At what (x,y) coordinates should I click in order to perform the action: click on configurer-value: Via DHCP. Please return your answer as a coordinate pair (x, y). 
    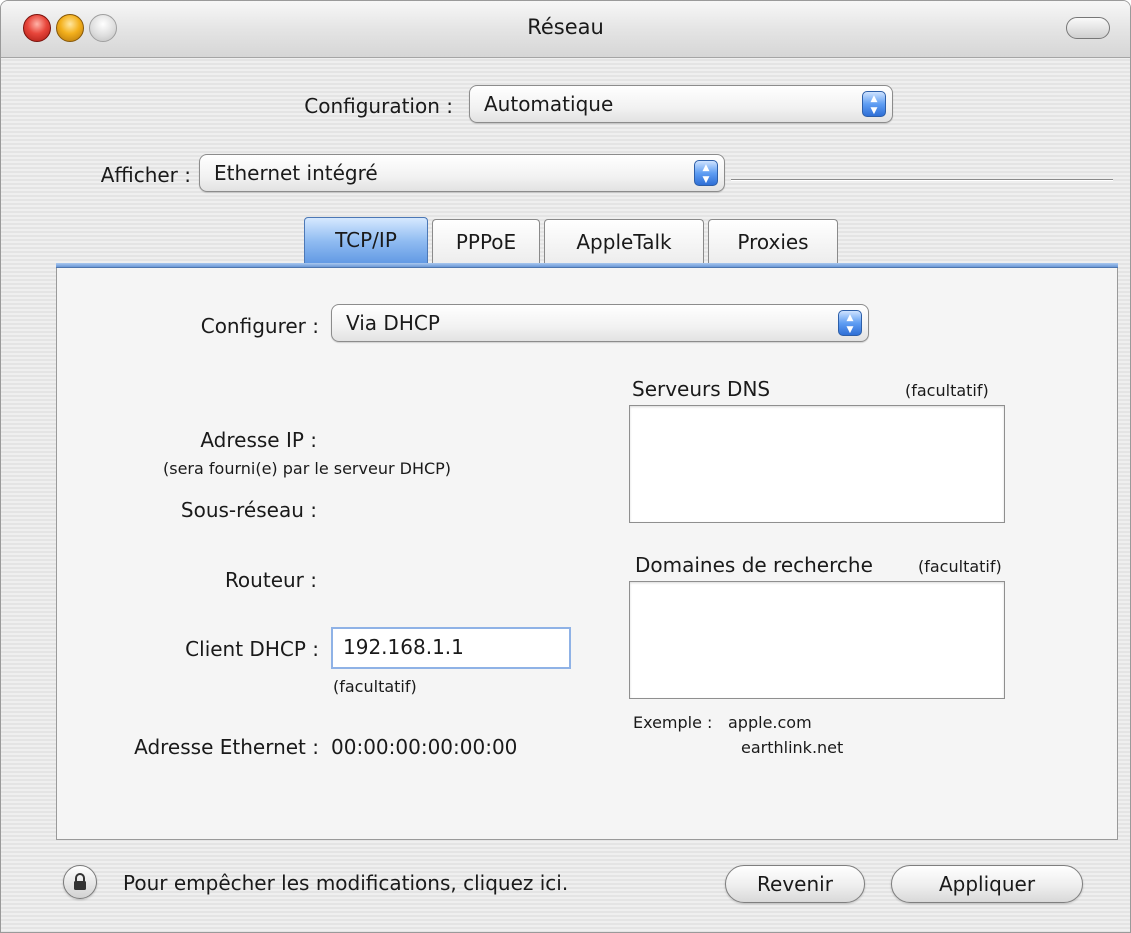
    Looking at the image, I should click on (393, 323).